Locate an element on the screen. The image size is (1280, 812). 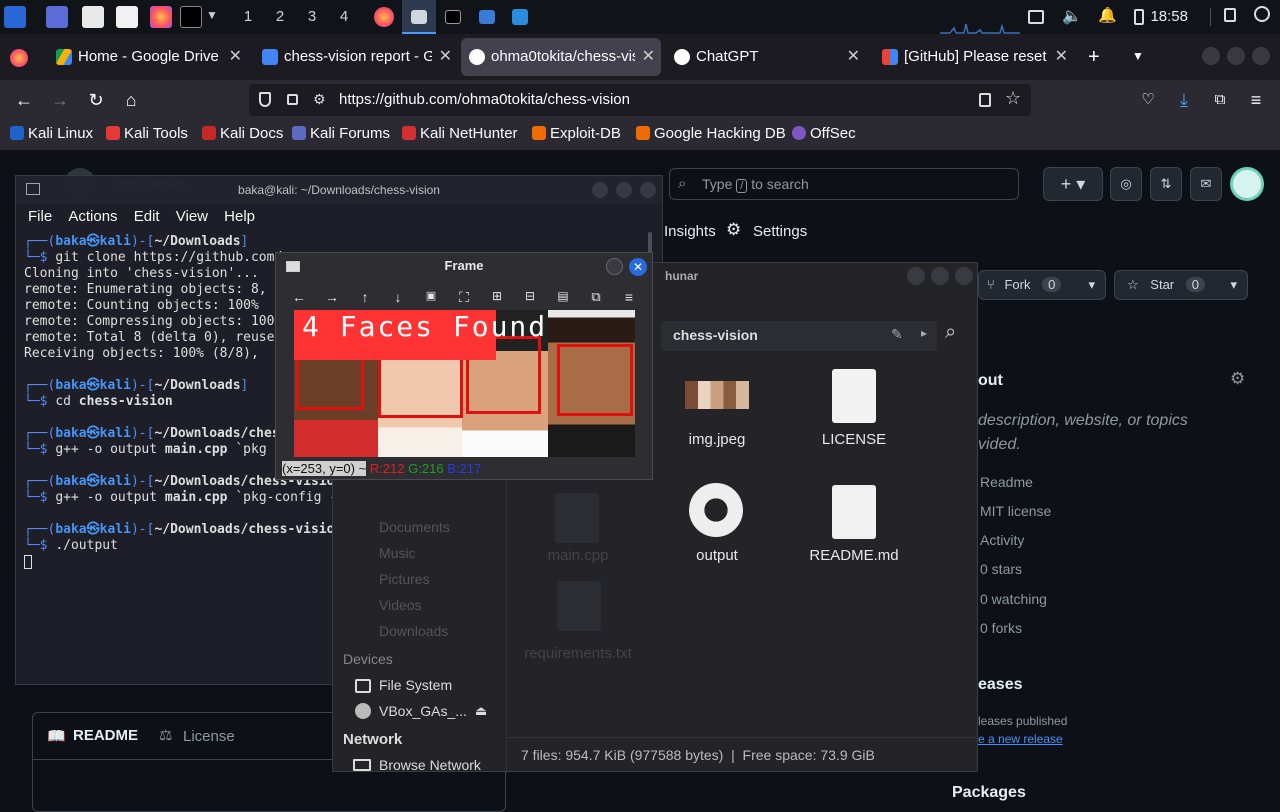
txt-file-faded-icon is located at coordinates (579, 606).